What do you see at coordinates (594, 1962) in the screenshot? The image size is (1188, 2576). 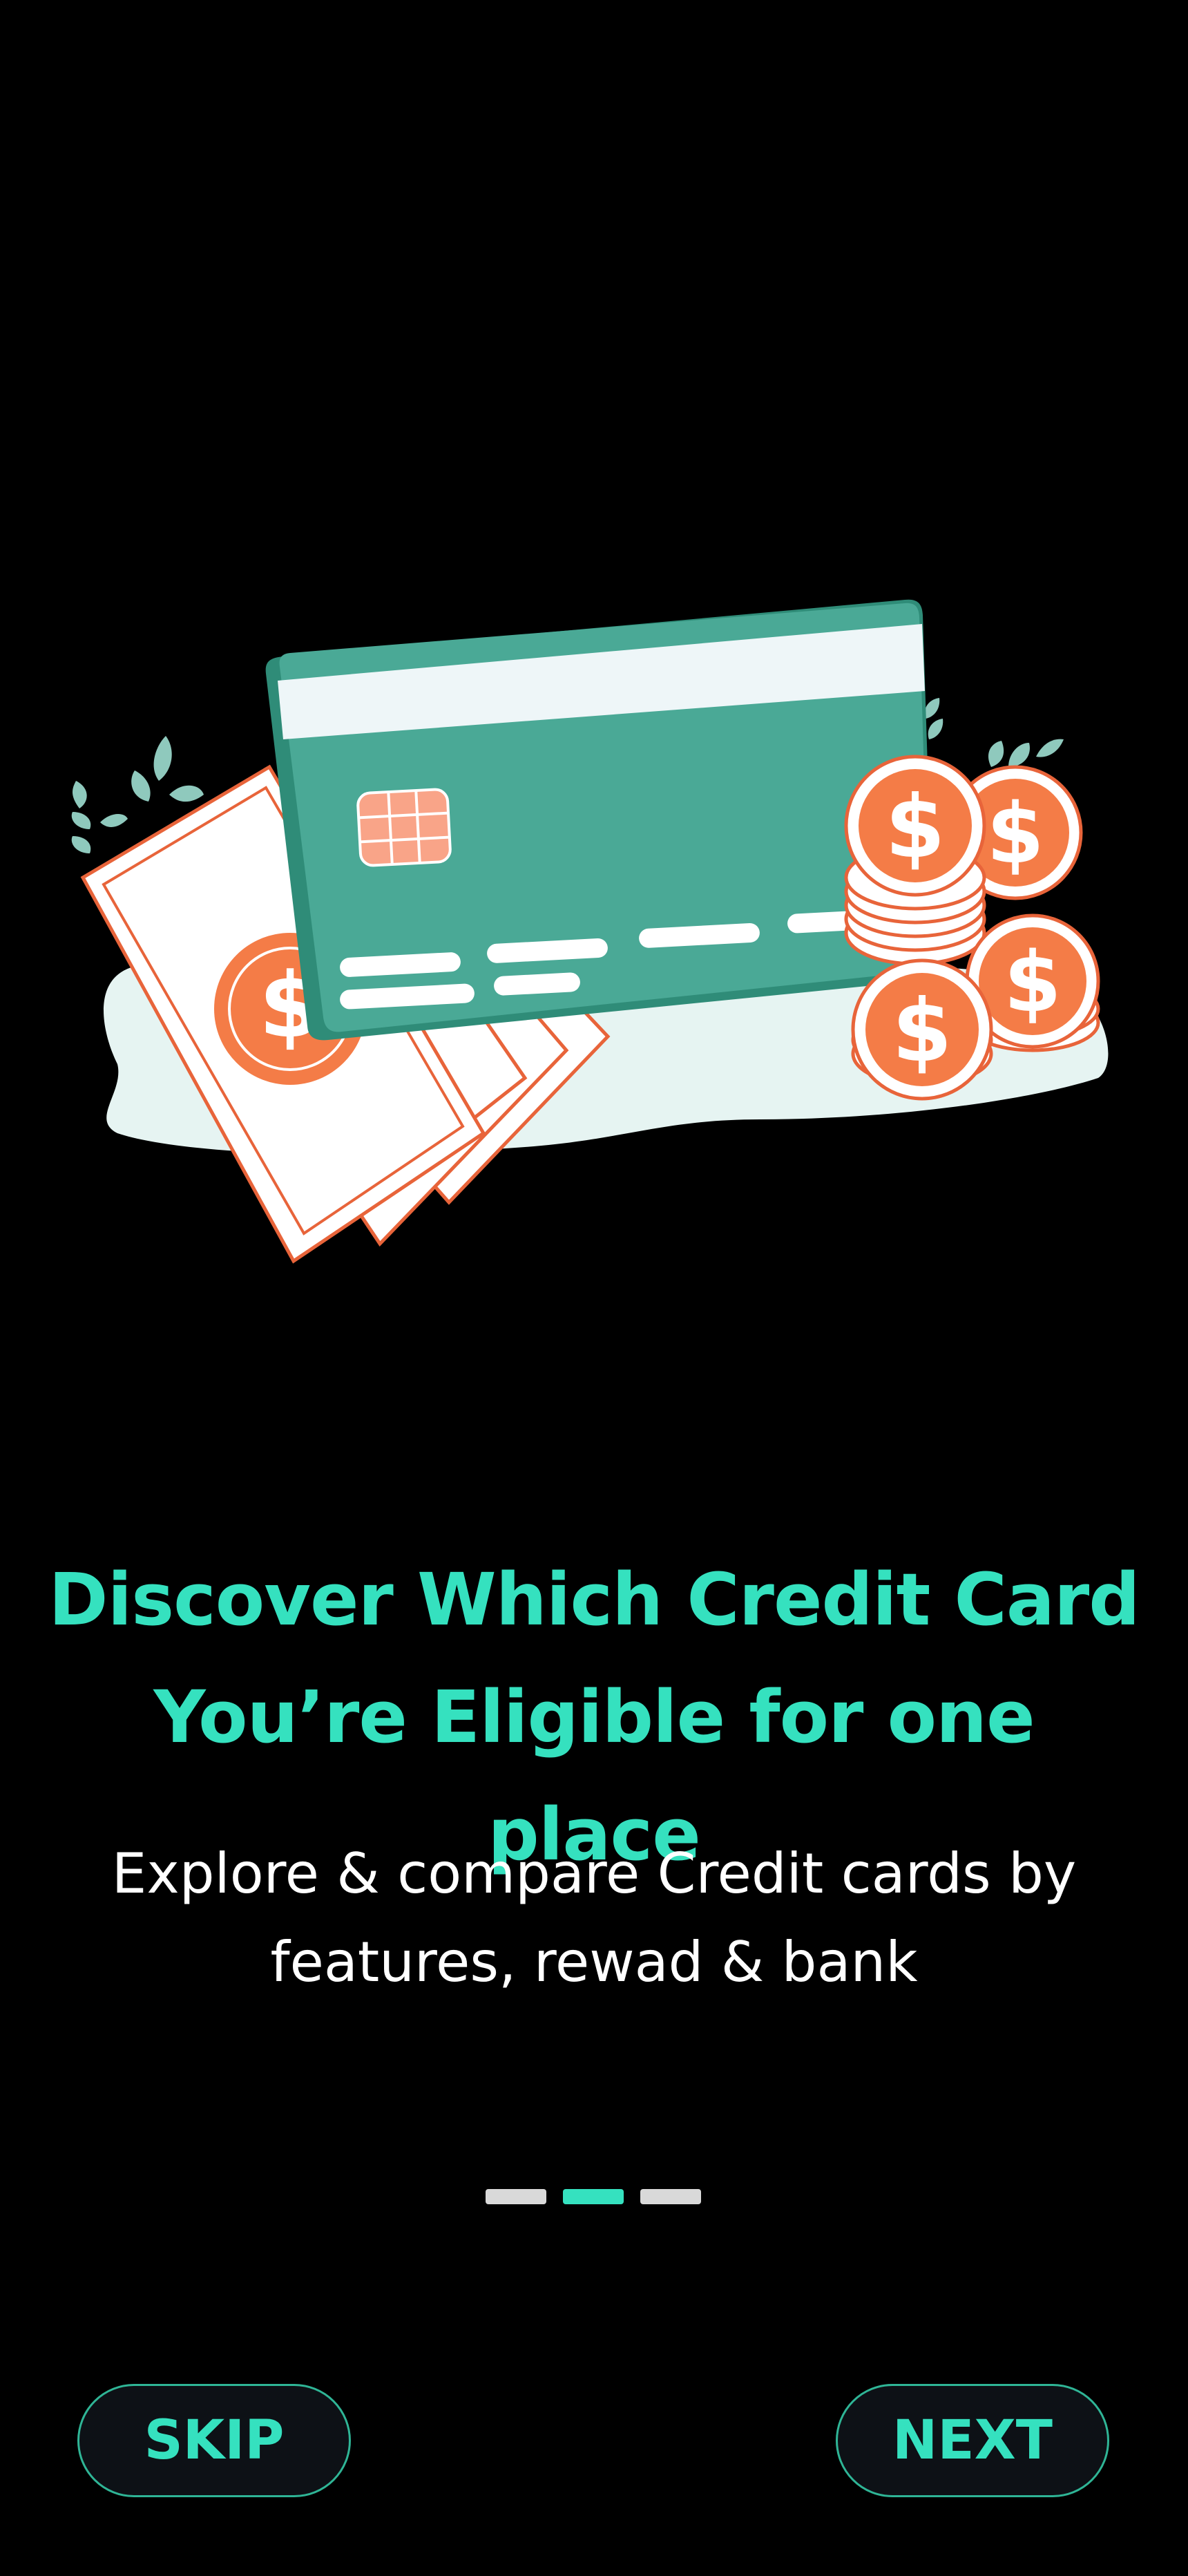 I see `description-line-2: features, rewad & bank` at bounding box center [594, 1962].